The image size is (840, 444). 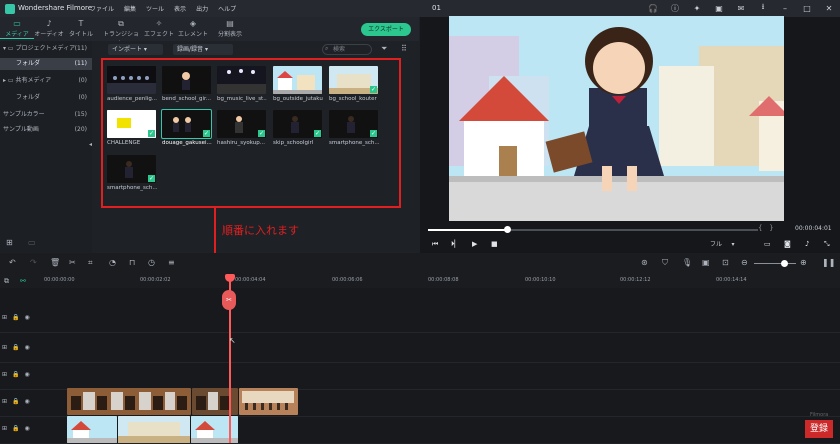 I want to click on tab-titles: T タイトル, so click(x=81, y=29).